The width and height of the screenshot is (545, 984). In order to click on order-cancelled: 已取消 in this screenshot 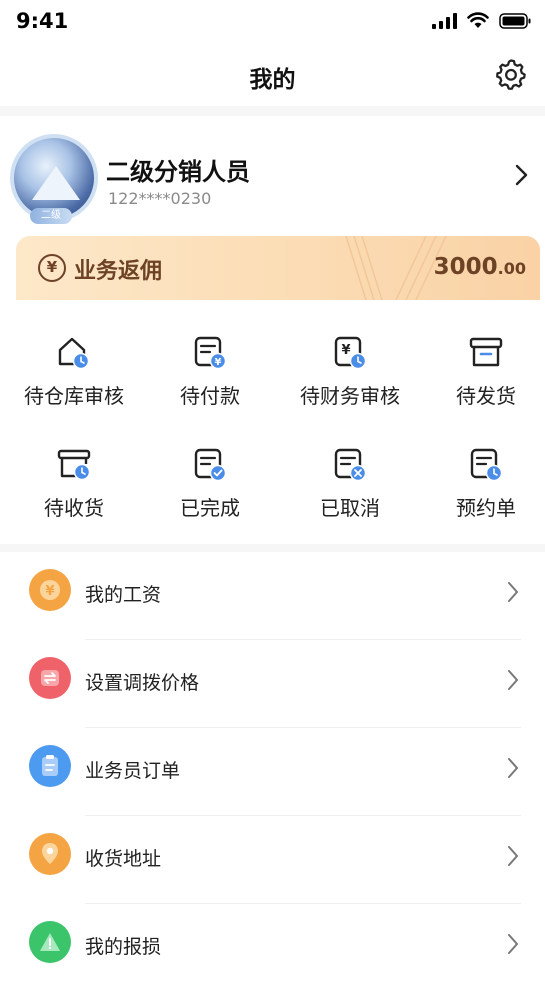, I will do `click(350, 480)`.